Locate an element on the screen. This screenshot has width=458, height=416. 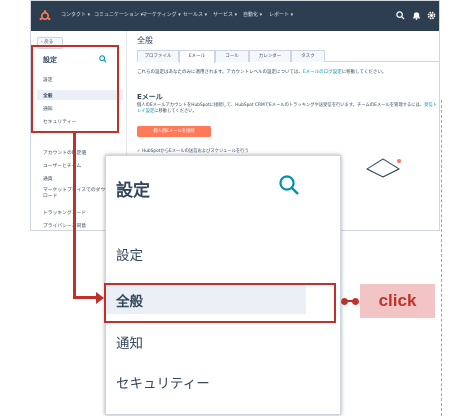
email-section-title: Eメール is located at coordinates (150, 97).